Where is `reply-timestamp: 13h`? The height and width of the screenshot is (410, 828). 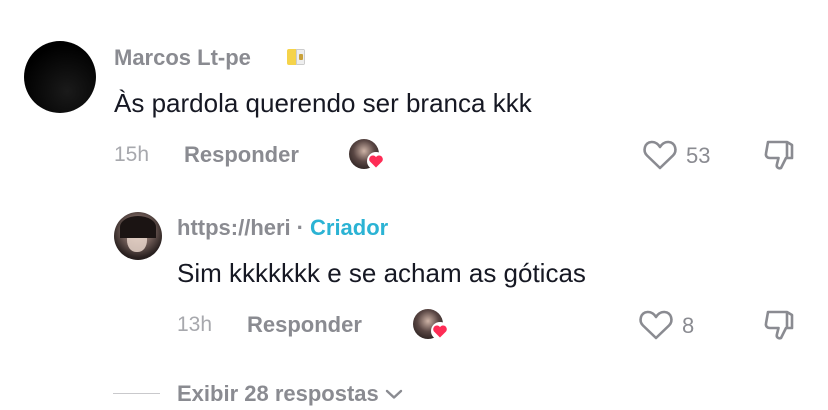 reply-timestamp: 13h is located at coordinates (195, 324).